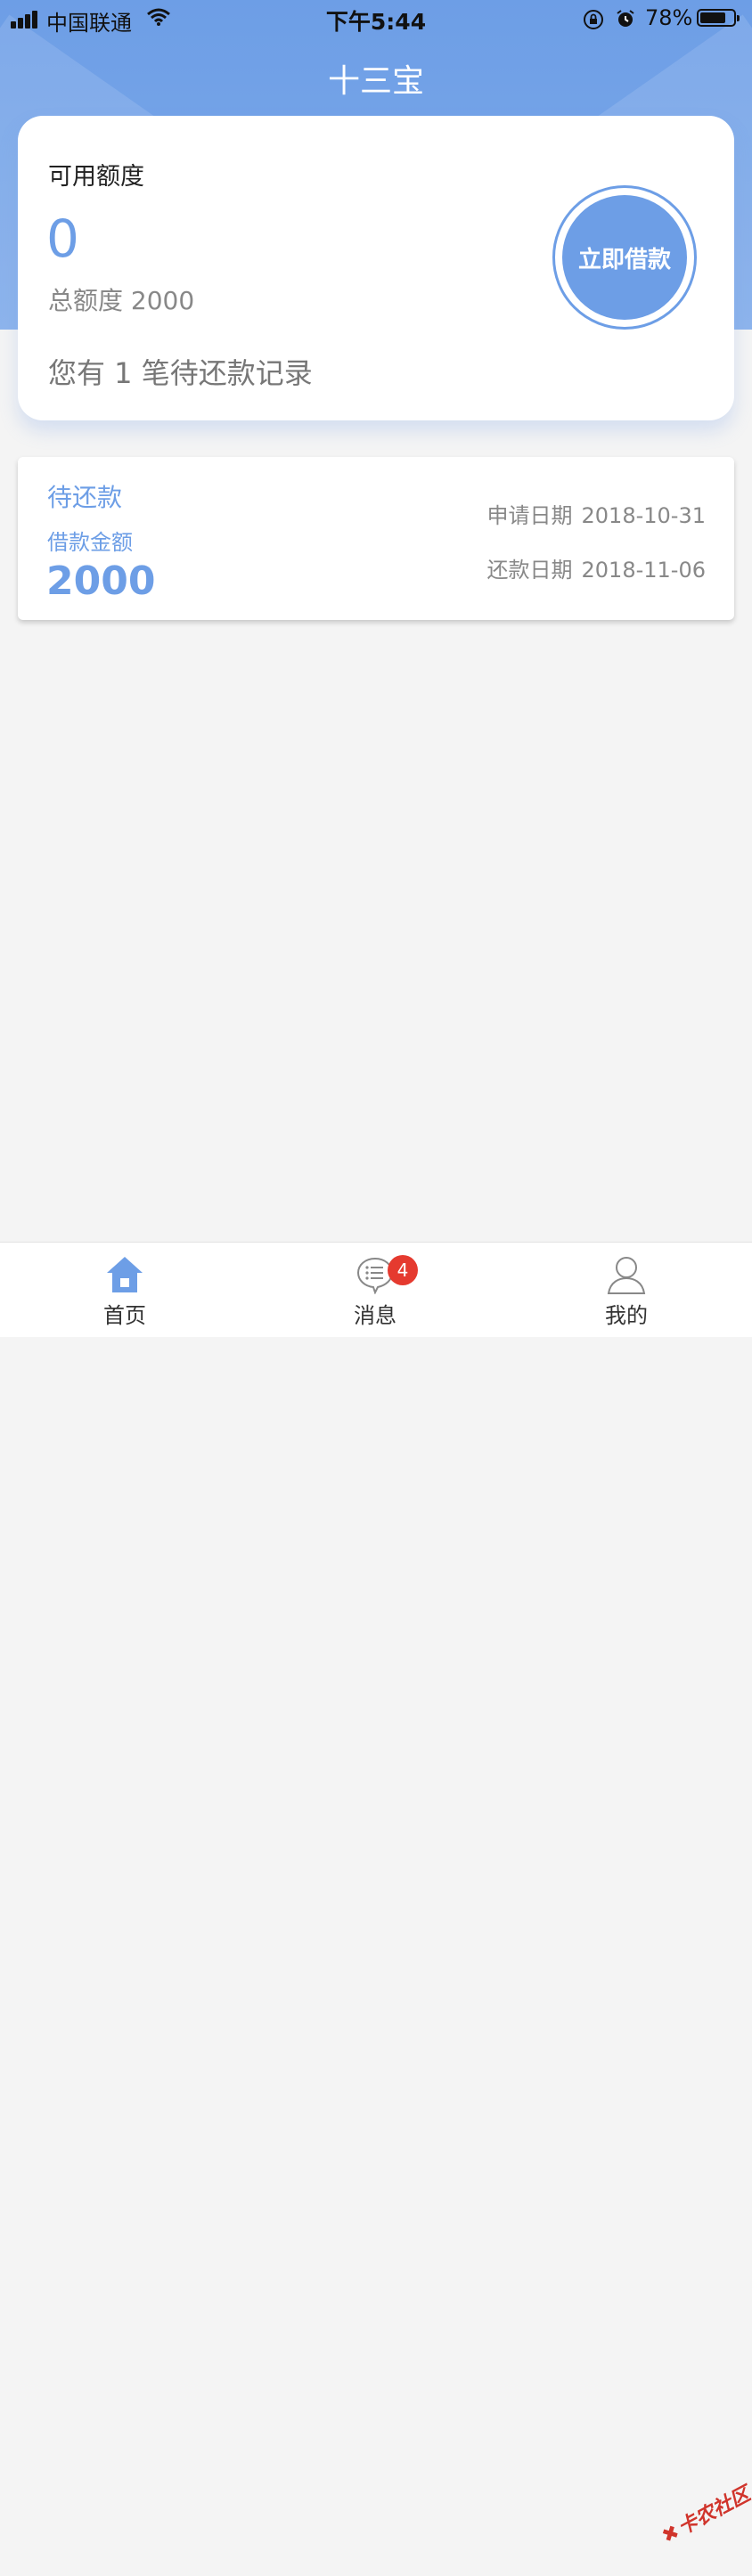 The height and width of the screenshot is (2576, 752). Describe the element at coordinates (669, 18) in the screenshot. I see `battery-percent: 78%` at that location.